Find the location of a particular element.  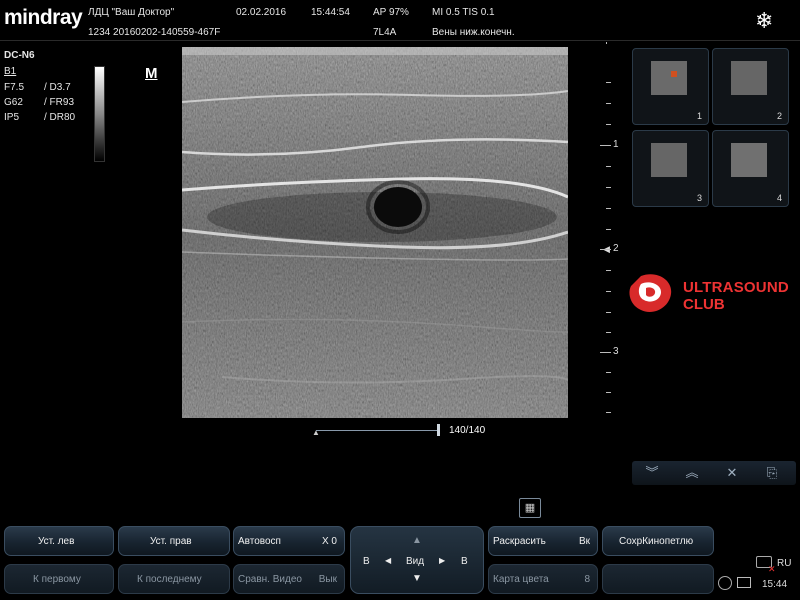

arrow-right-icon: ▶ is located at coordinates (442, 560).